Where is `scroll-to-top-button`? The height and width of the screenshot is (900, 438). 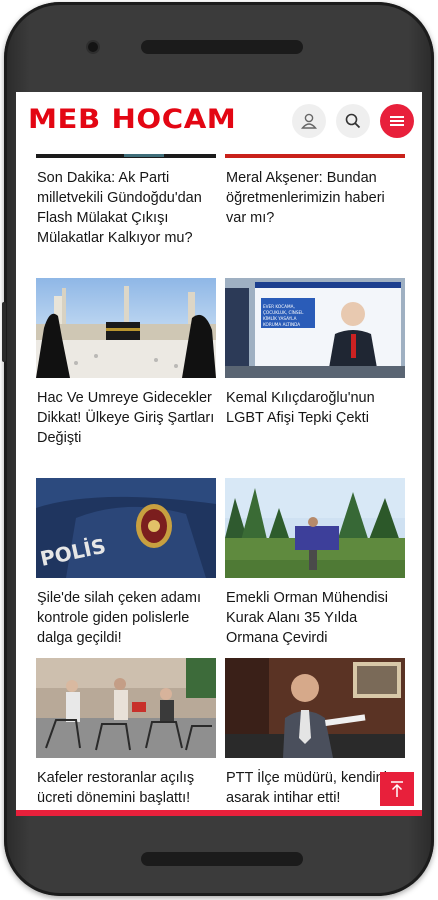 scroll-to-top-button is located at coordinates (397, 789).